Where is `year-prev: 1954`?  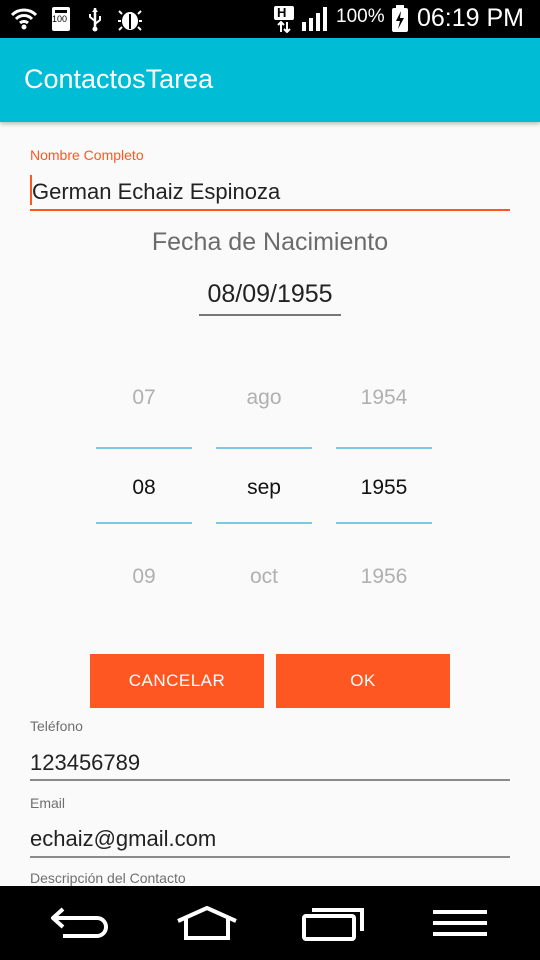 year-prev: 1954 is located at coordinates (384, 398).